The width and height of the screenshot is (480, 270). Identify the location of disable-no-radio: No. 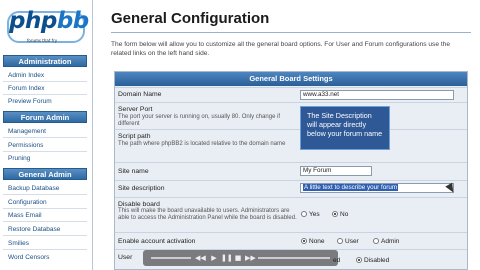
(340, 214).